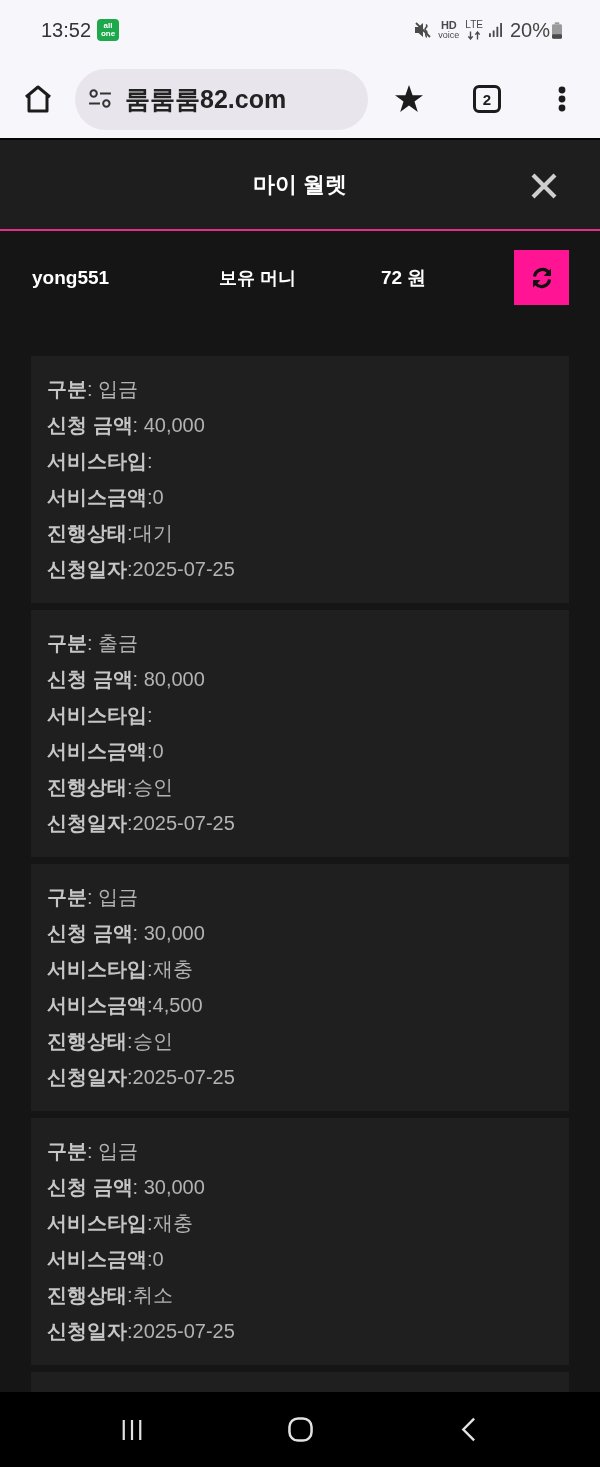 Image resolution: width=600 pixels, height=1467 pixels. I want to click on signal-icon, so click(495, 30).